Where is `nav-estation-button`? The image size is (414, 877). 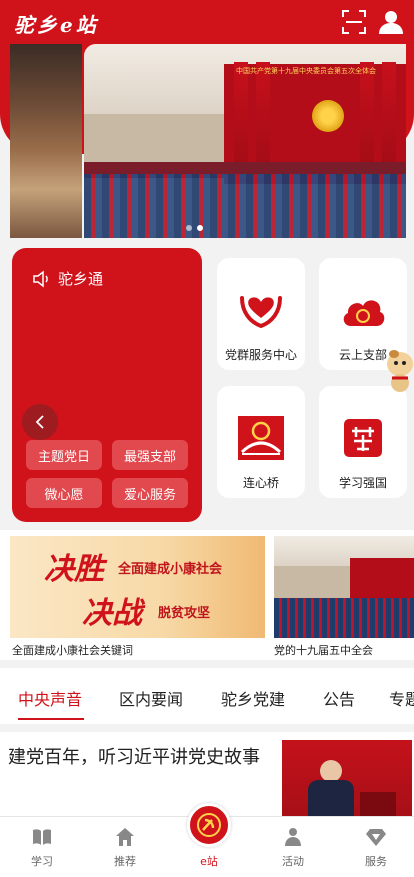
nav-estation-button is located at coordinates (209, 825).